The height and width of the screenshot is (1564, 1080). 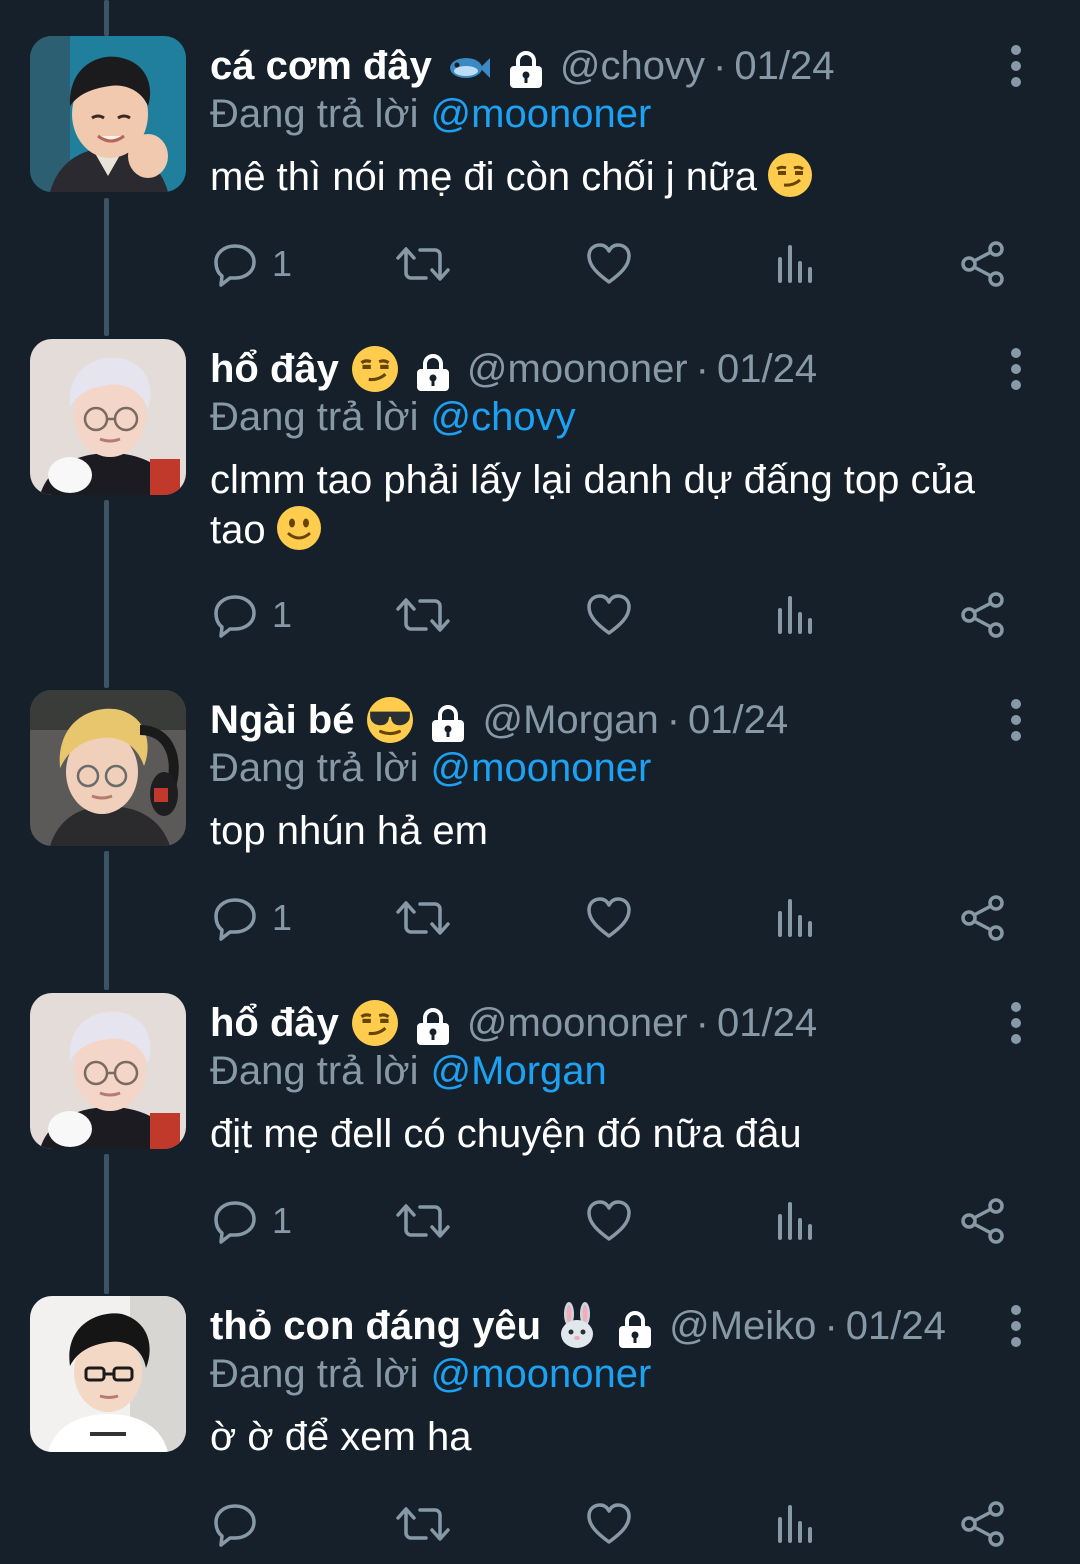 What do you see at coordinates (625, 831) in the screenshot?
I see `tweet-text: top nhún hả em` at bounding box center [625, 831].